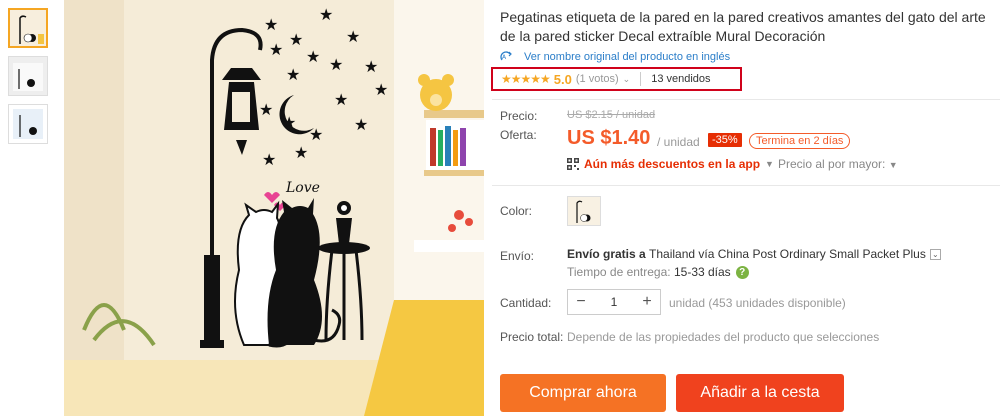  I want to click on free-shipping-text: Envío gratis a, so click(606, 254).